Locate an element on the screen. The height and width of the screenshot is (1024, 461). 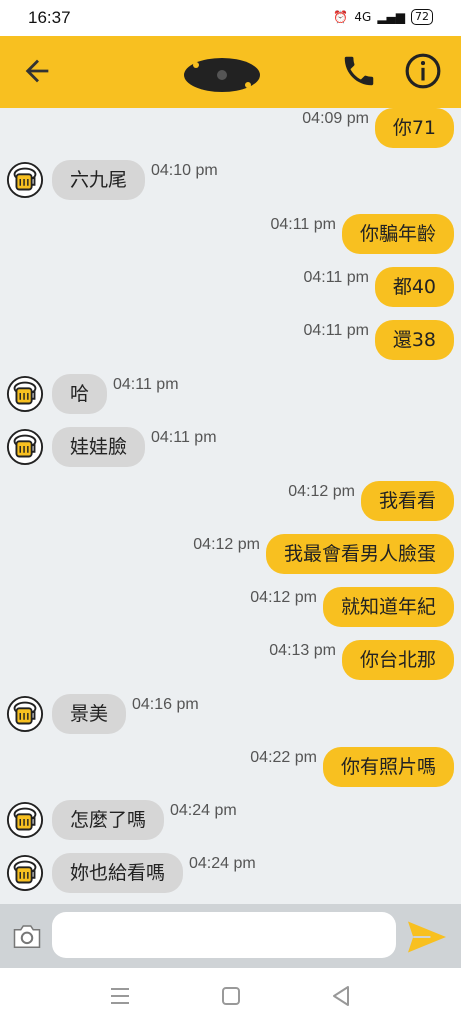
message-bubble: 你71 is located at coordinates (414, 128).